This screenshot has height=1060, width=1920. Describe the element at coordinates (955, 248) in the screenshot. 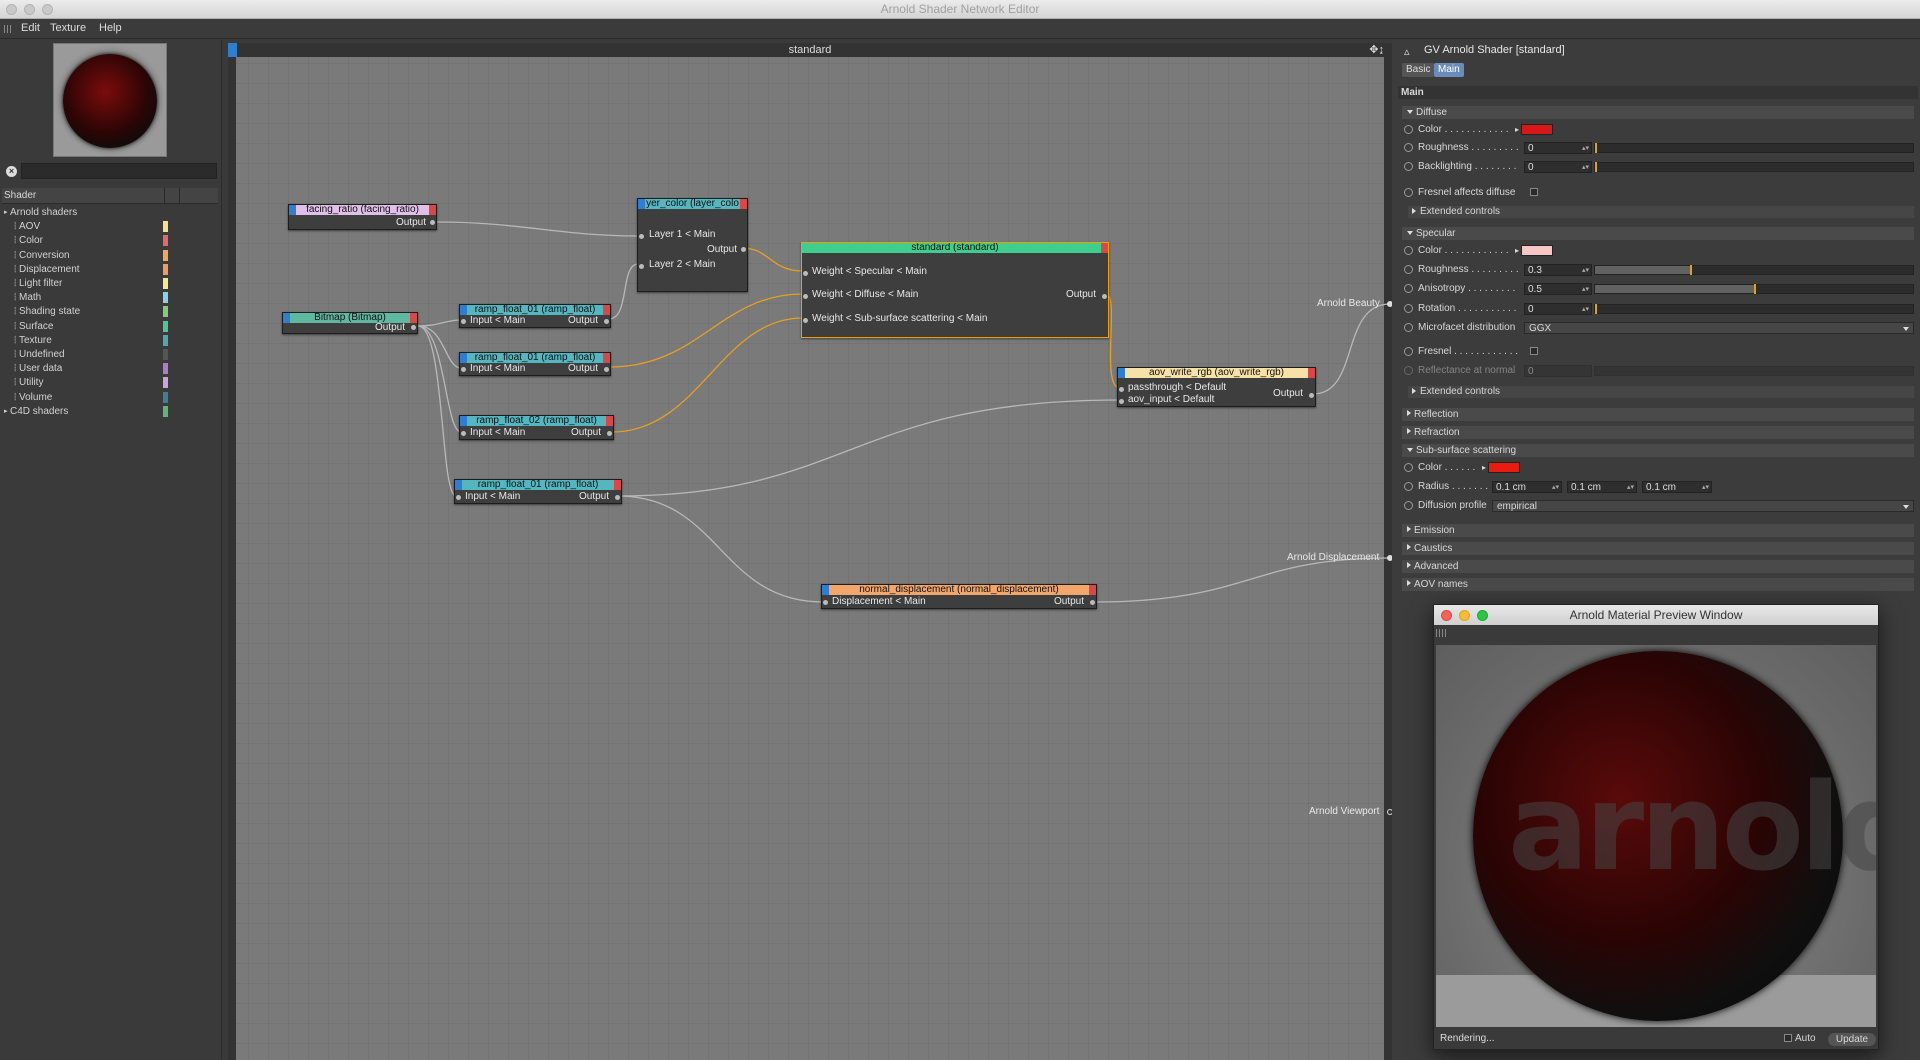

I see `node-header: standard (standard)` at that location.